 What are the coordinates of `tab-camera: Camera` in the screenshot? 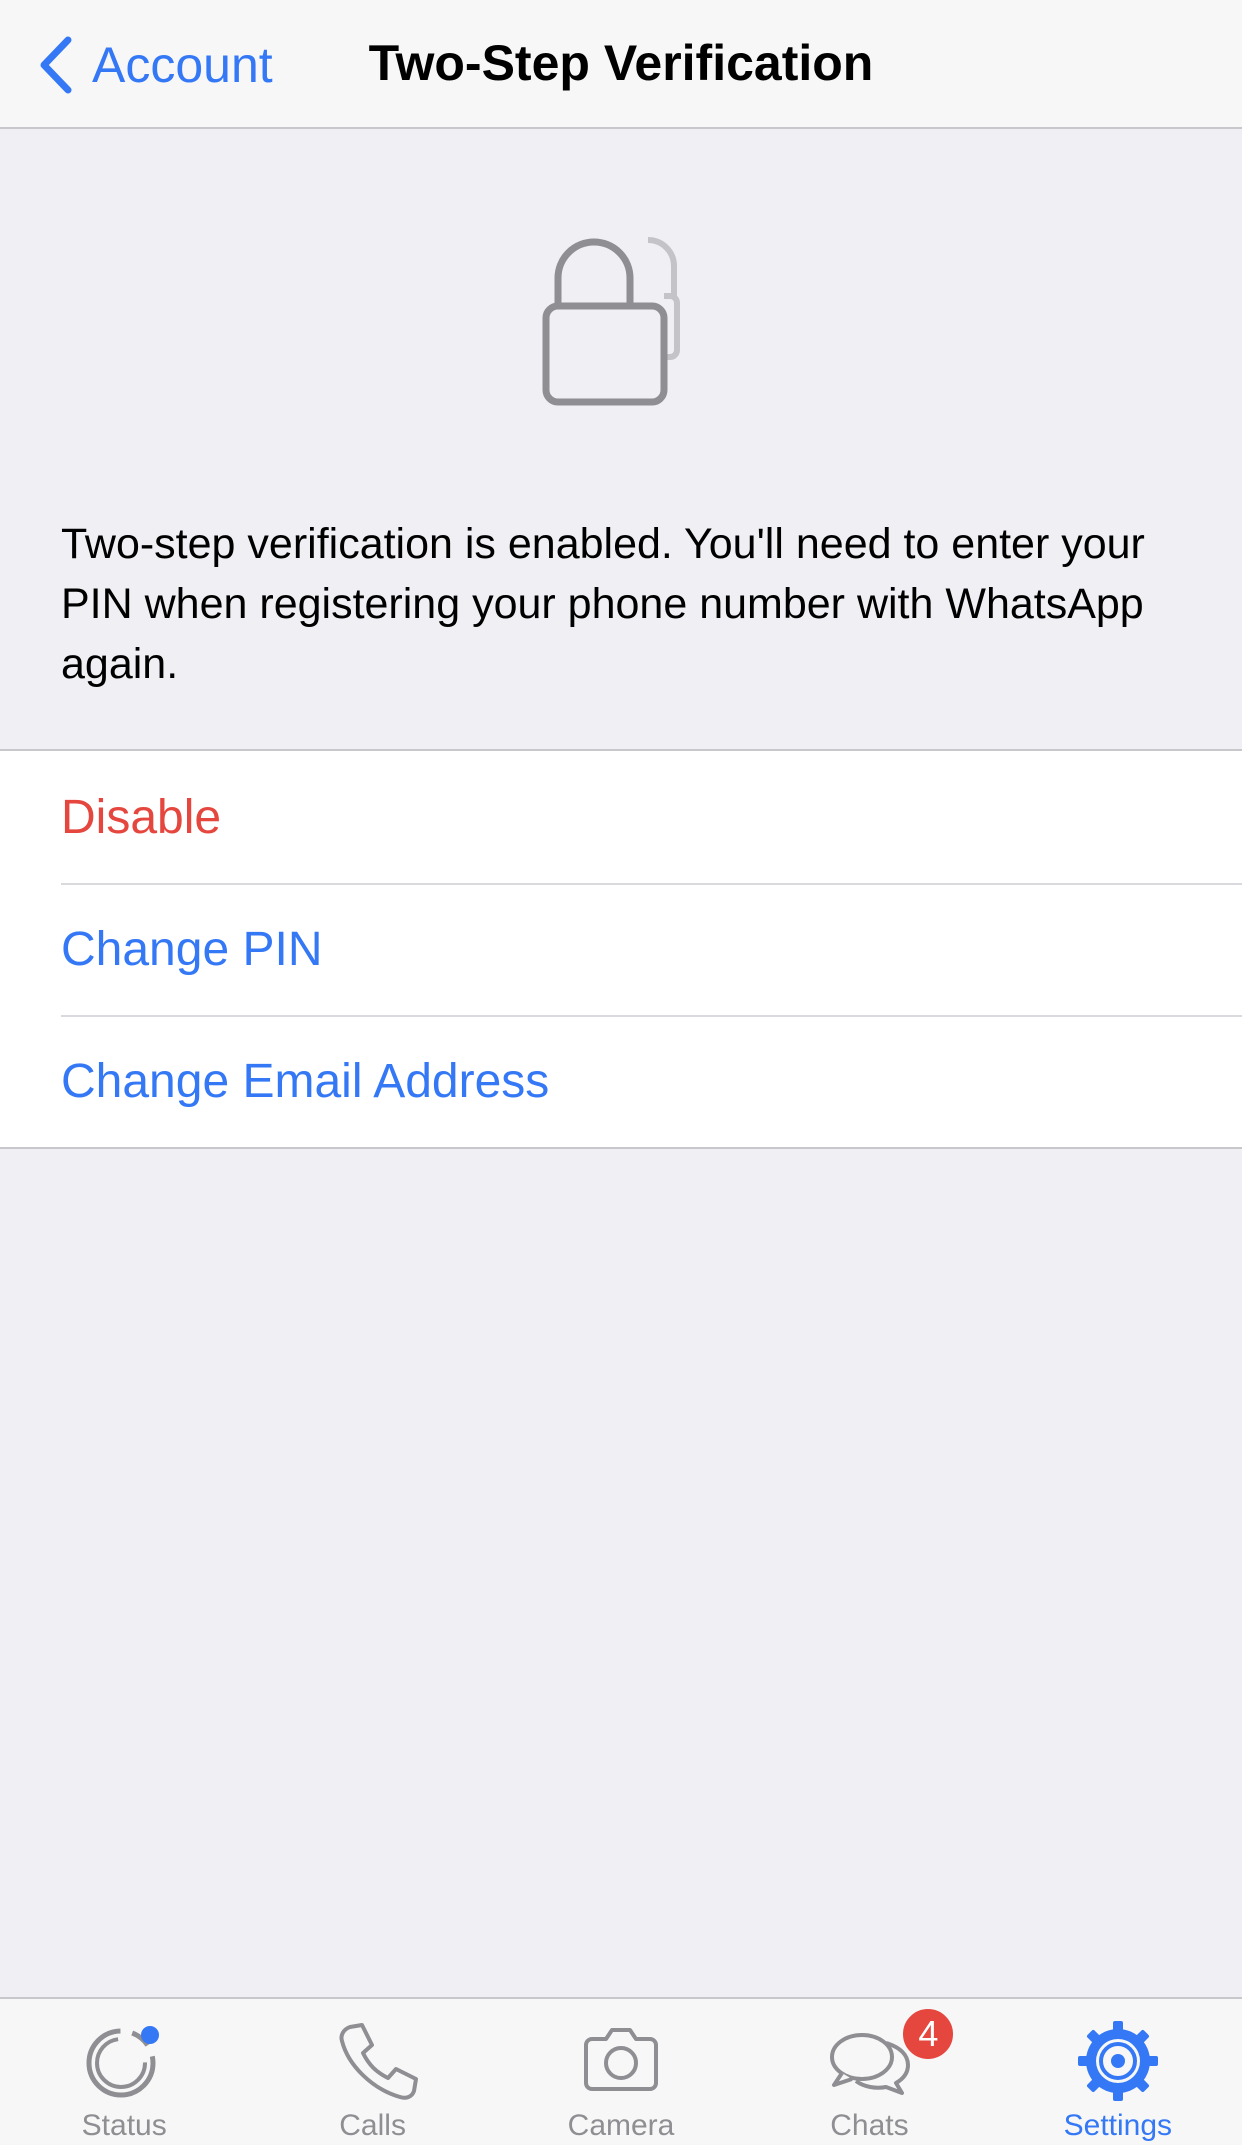 It's located at (621, 2072).